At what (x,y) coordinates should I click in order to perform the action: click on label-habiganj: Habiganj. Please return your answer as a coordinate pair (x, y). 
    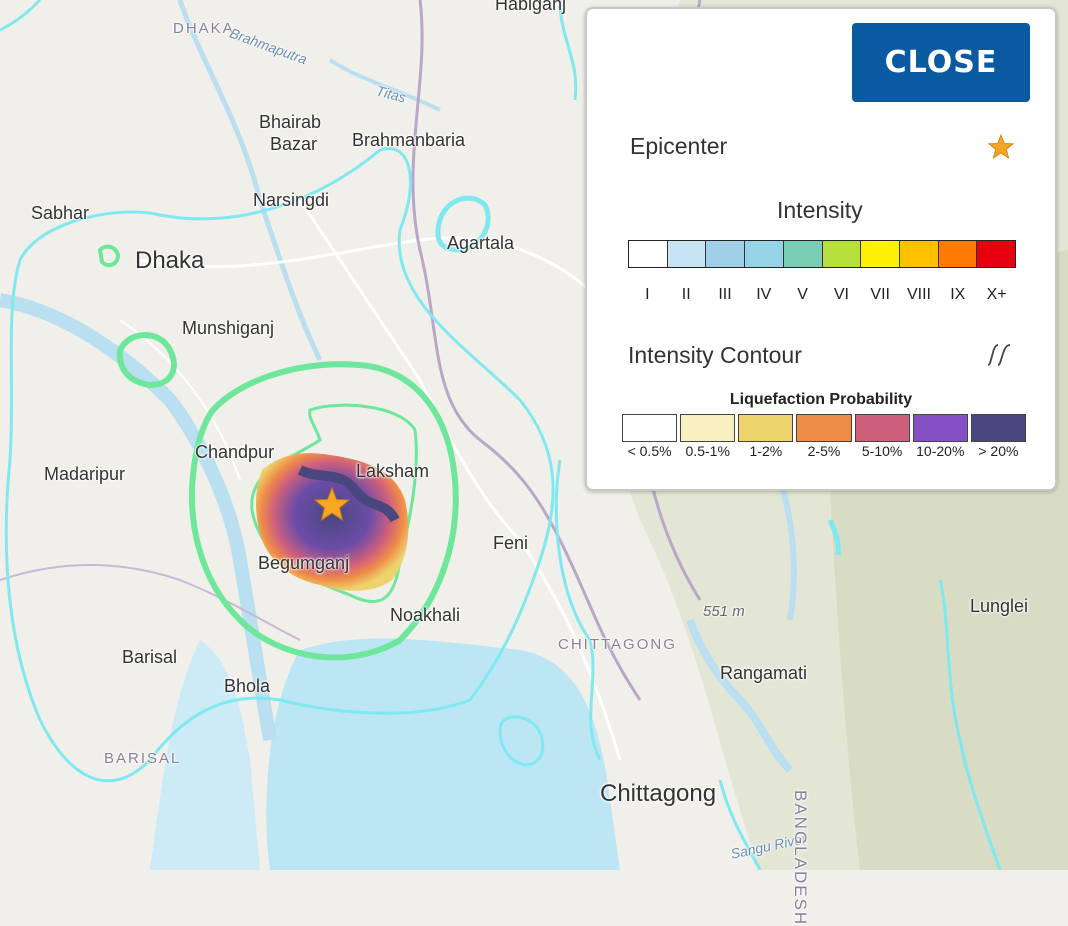
    Looking at the image, I should click on (531, 7).